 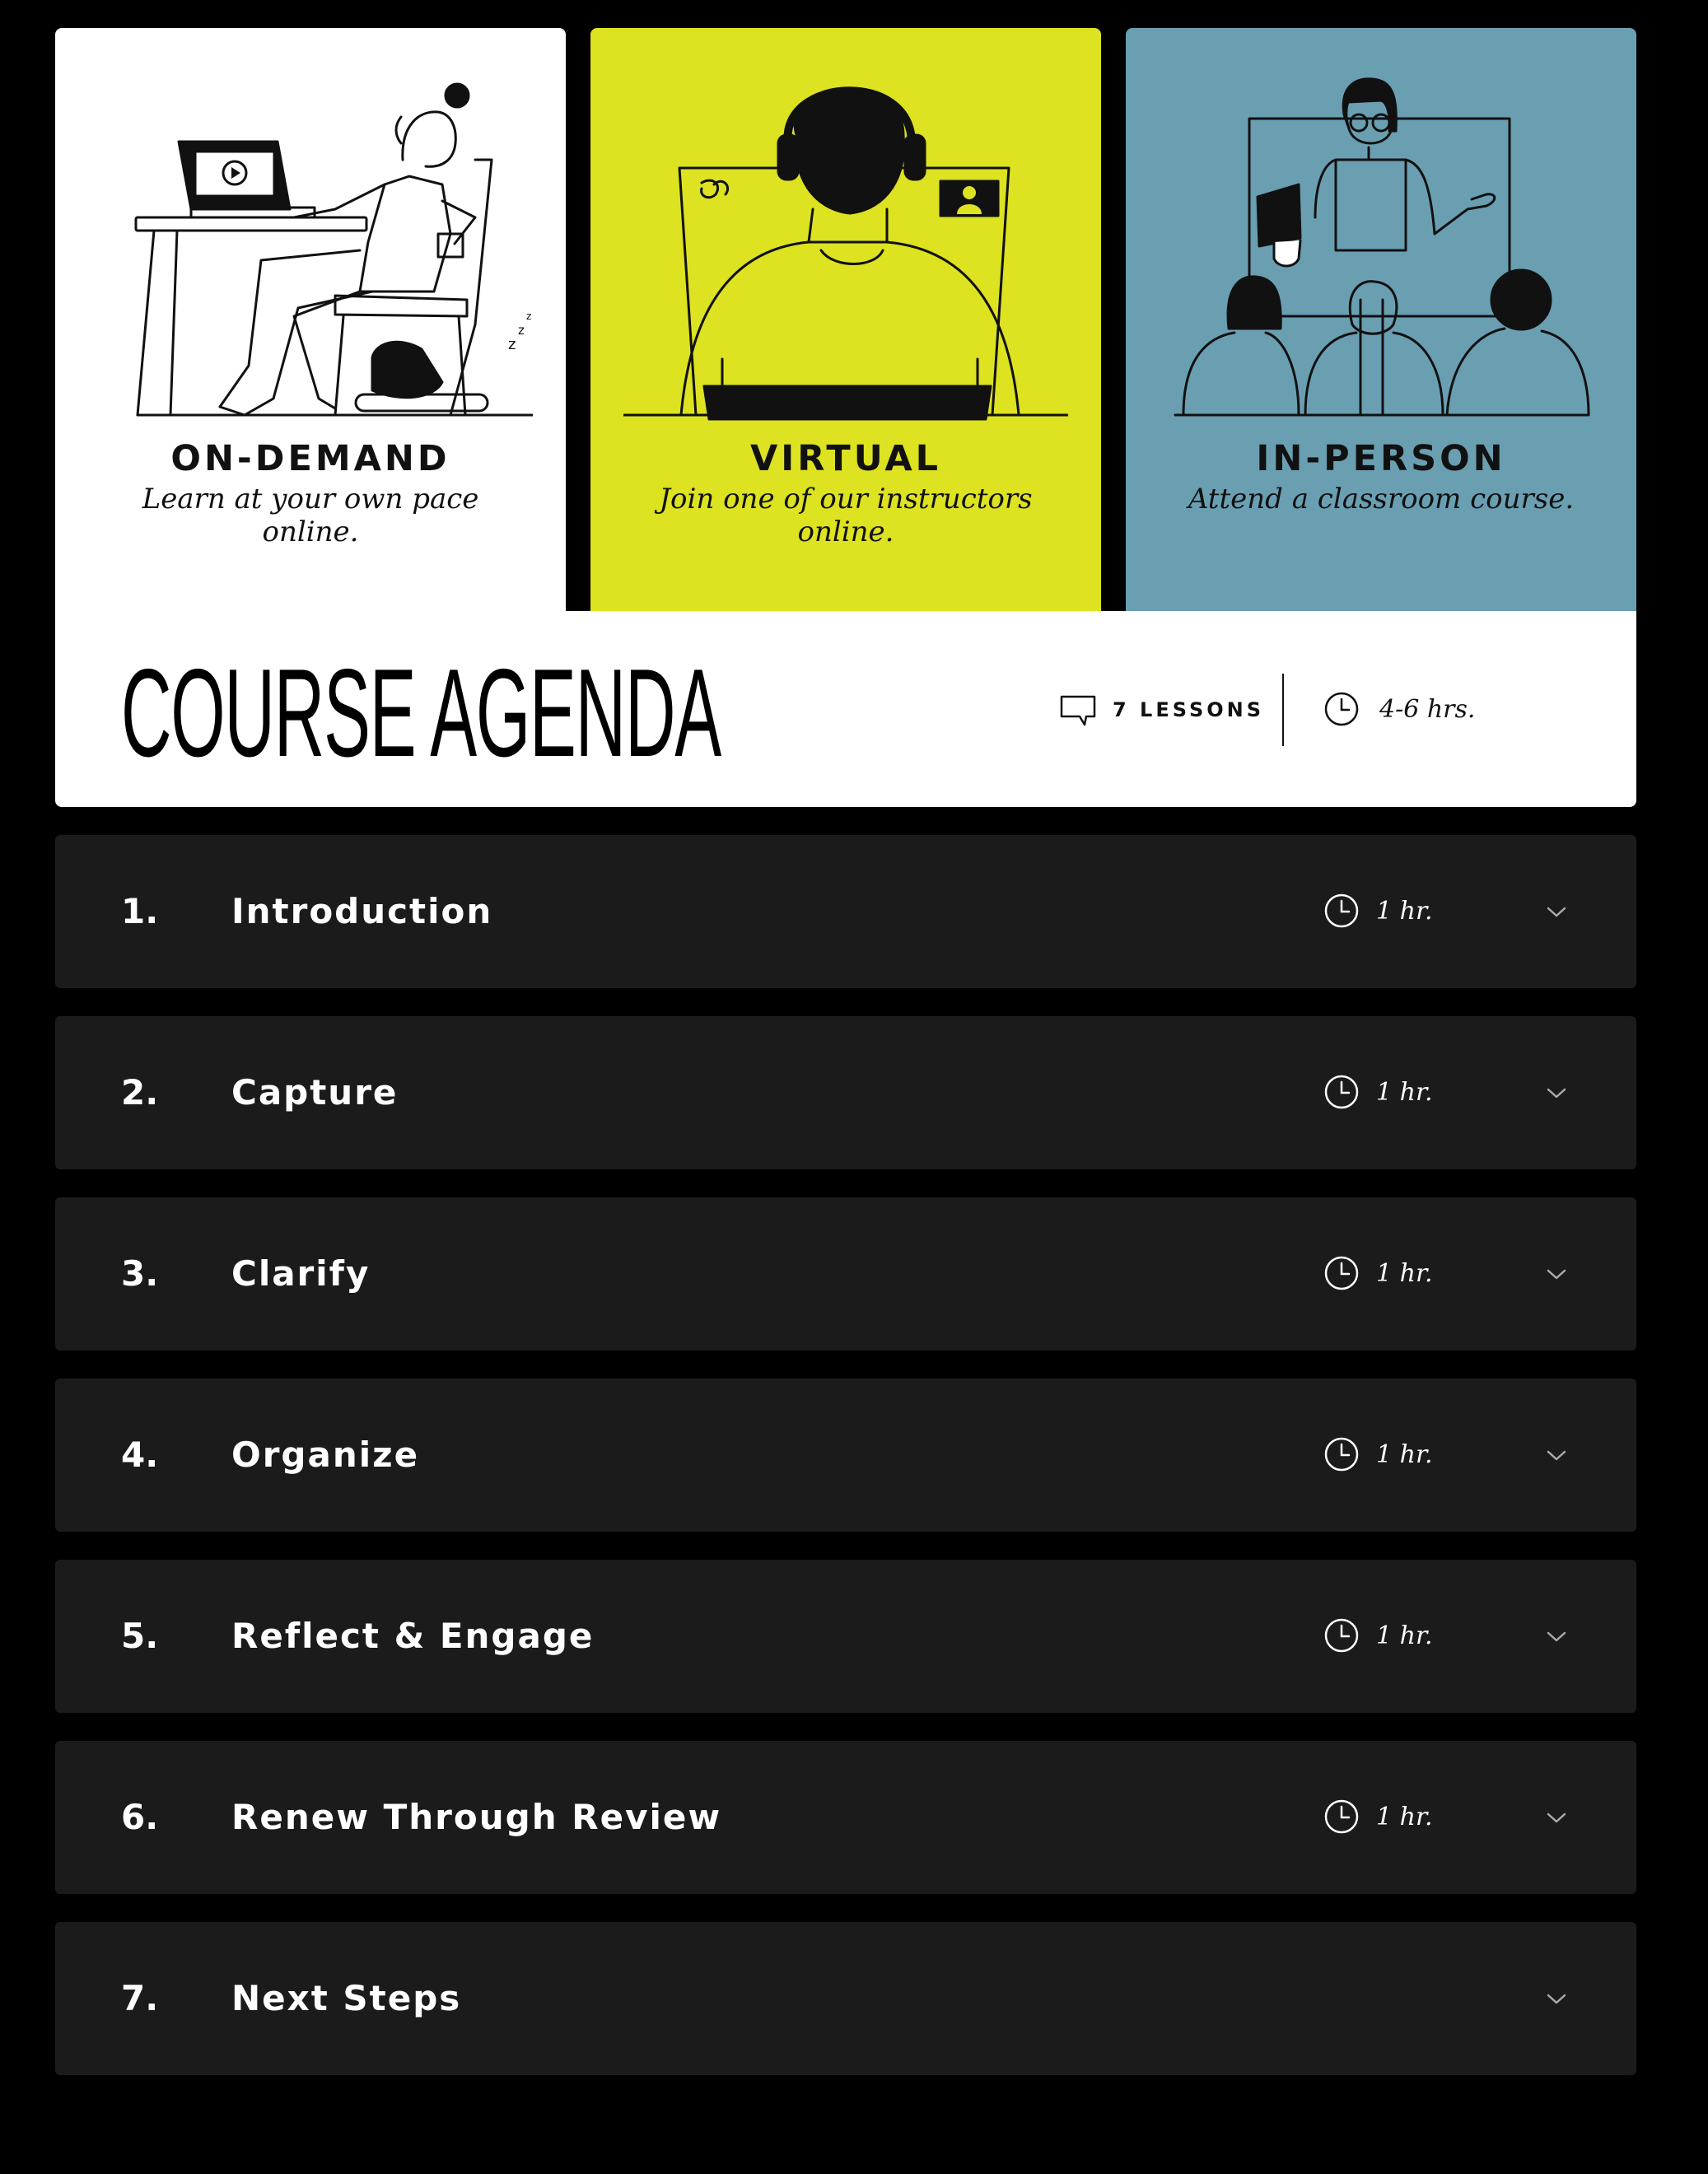 What do you see at coordinates (346, 1998) in the screenshot?
I see `lesson-title: Next Steps` at bounding box center [346, 1998].